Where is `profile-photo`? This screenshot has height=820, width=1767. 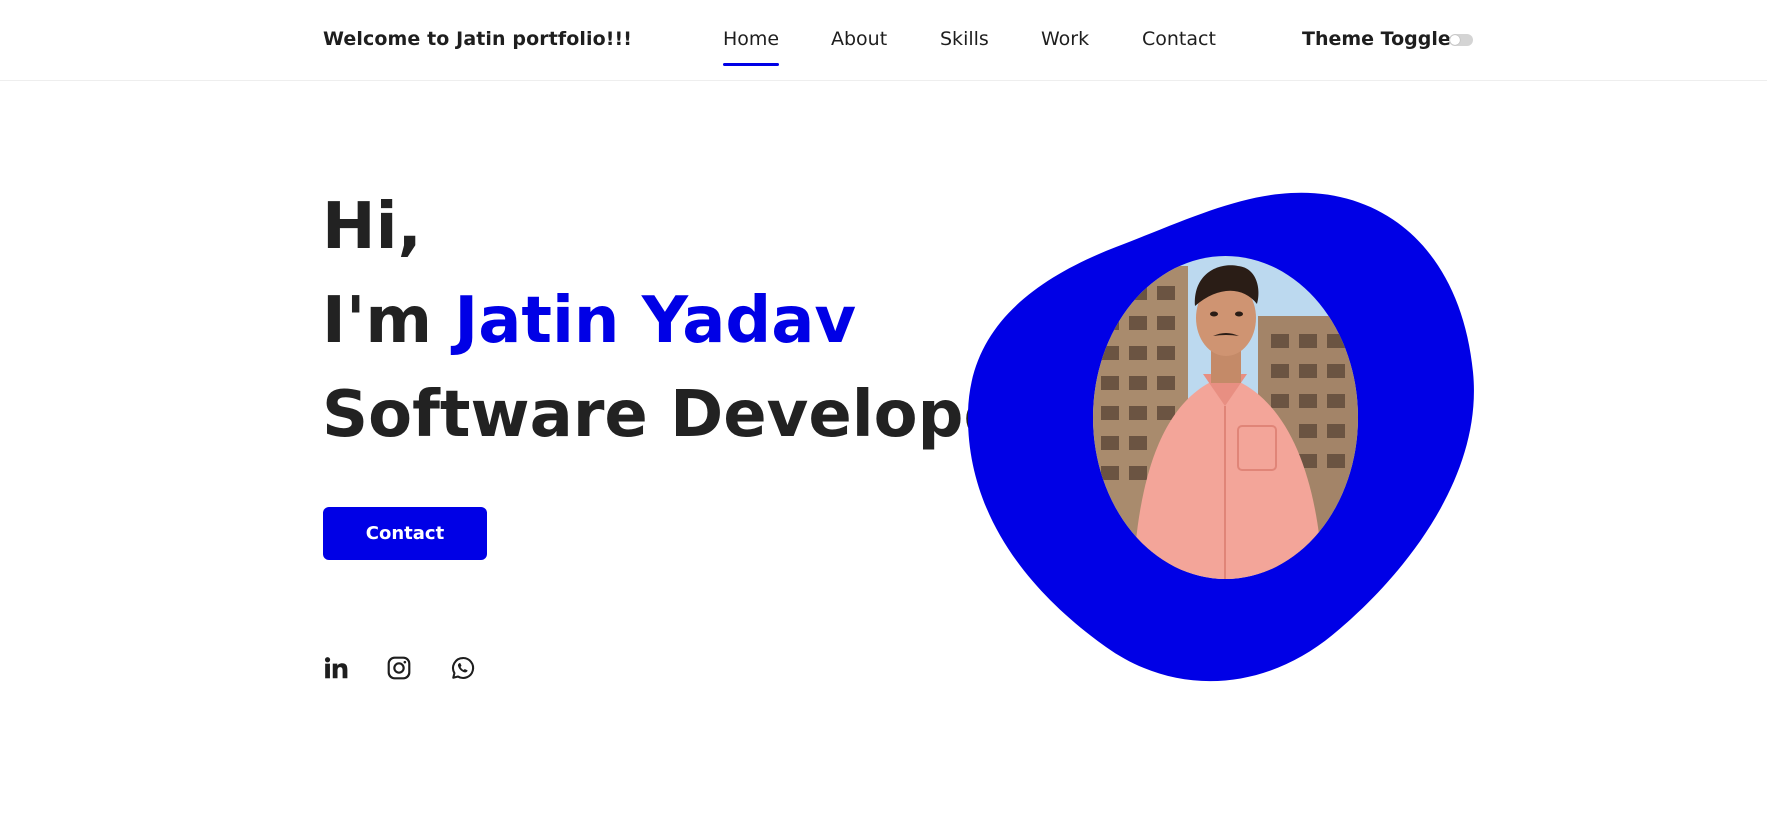 profile-photo is located at coordinates (1225, 417).